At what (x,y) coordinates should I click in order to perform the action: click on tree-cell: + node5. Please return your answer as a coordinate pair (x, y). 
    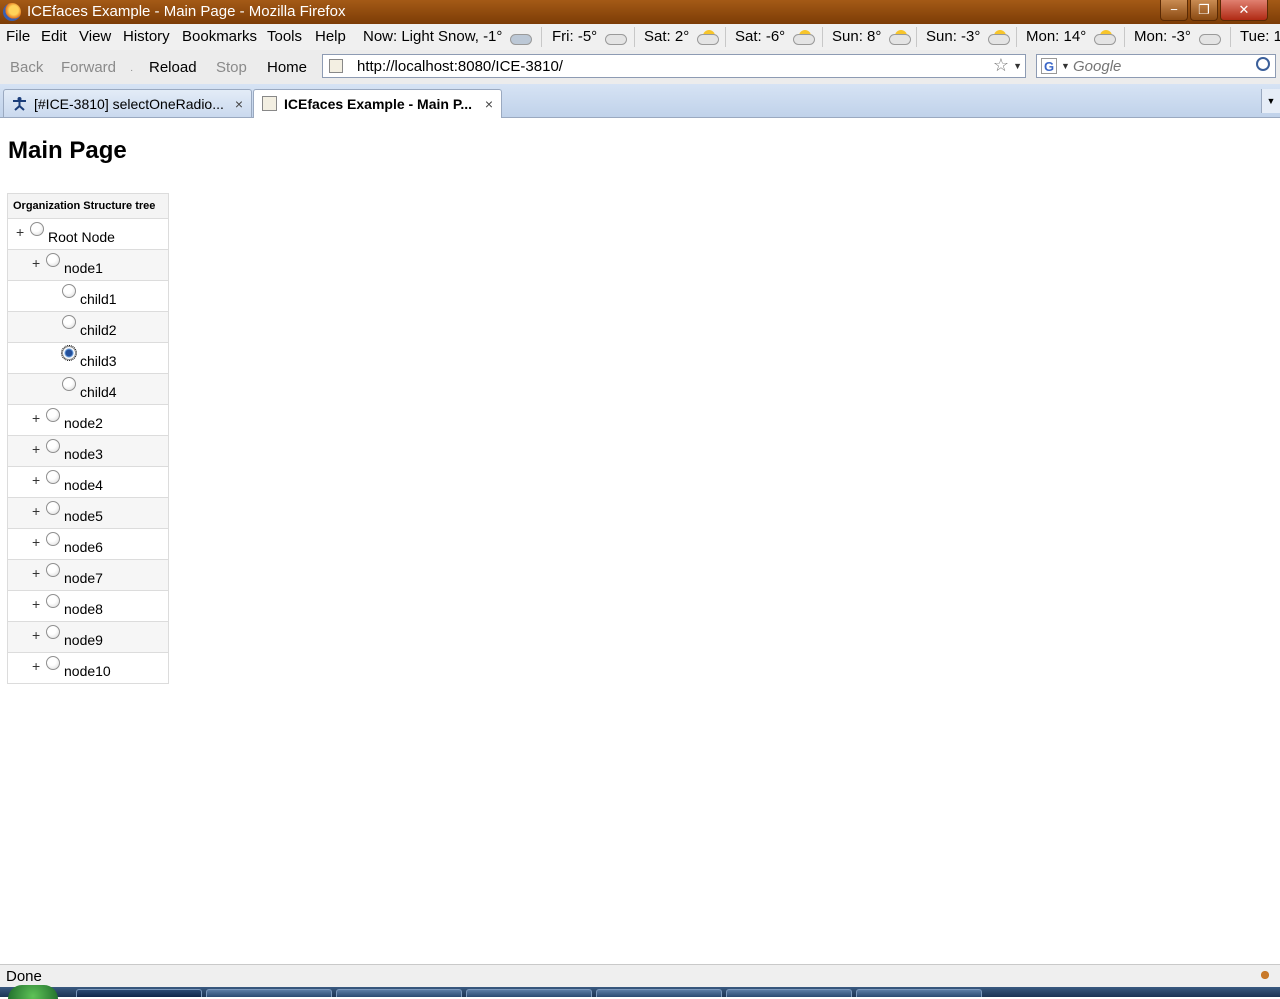
    Looking at the image, I should click on (88, 513).